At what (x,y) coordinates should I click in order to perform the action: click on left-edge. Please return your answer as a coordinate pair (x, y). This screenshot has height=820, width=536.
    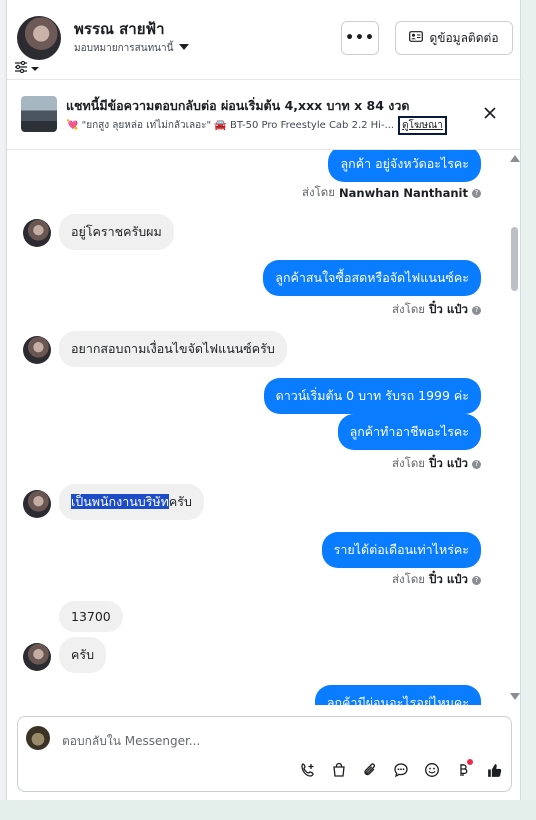
    Looking at the image, I should click on (2, 400).